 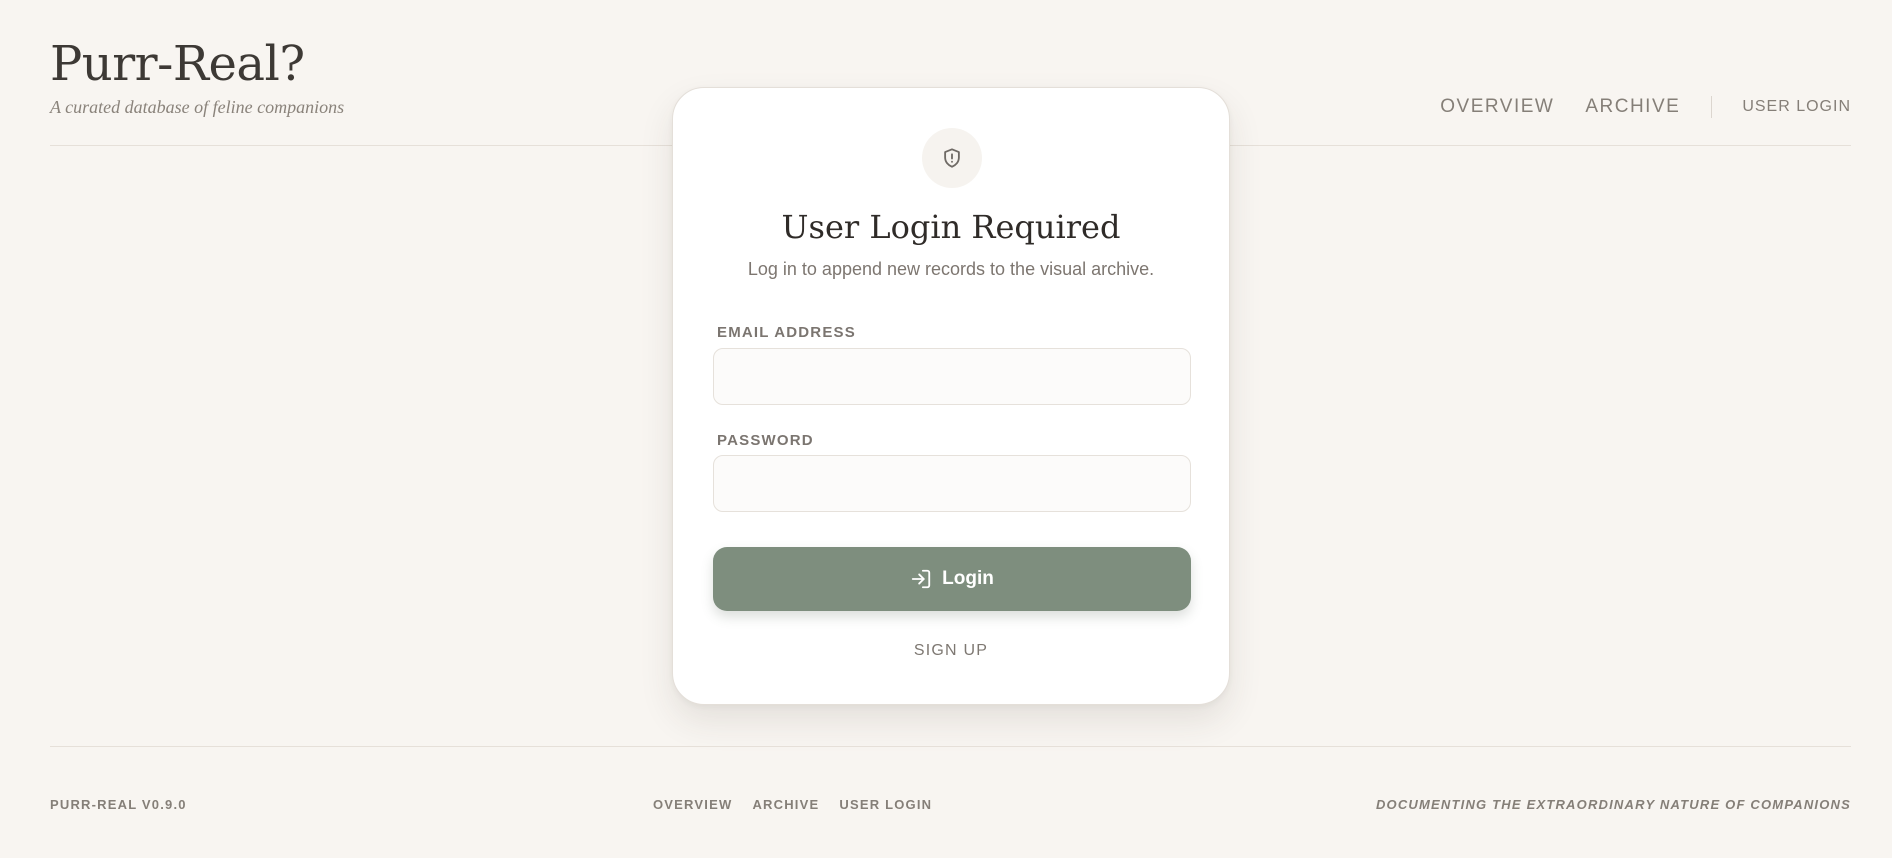 I want to click on main-nav: OVERVIEW ARCHIVE USER LOGIN, so click(x=1645, y=107).